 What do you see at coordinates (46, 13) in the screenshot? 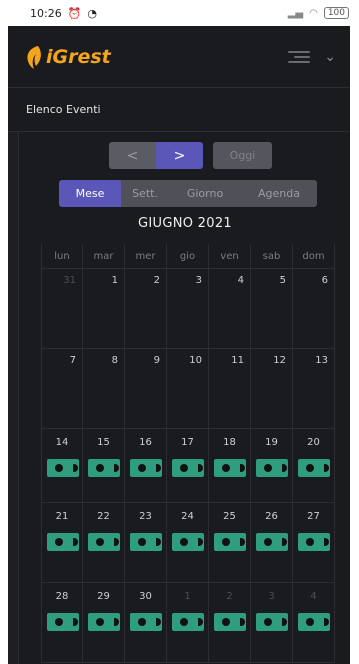
I see `clock: 10:26` at bounding box center [46, 13].